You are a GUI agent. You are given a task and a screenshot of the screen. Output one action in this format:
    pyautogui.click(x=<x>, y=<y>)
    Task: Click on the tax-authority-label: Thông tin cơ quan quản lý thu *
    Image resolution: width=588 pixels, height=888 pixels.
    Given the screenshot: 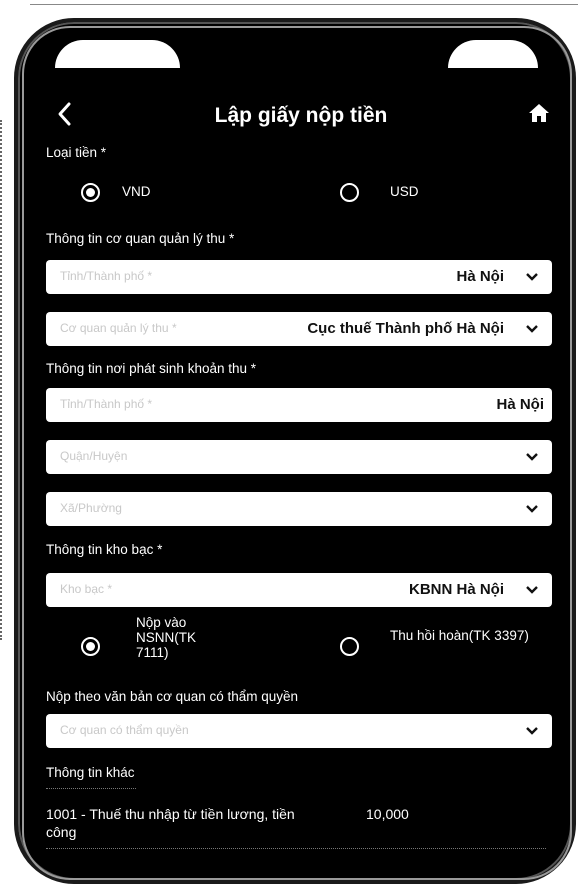 What is the action you would take?
    pyautogui.click(x=140, y=238)
    